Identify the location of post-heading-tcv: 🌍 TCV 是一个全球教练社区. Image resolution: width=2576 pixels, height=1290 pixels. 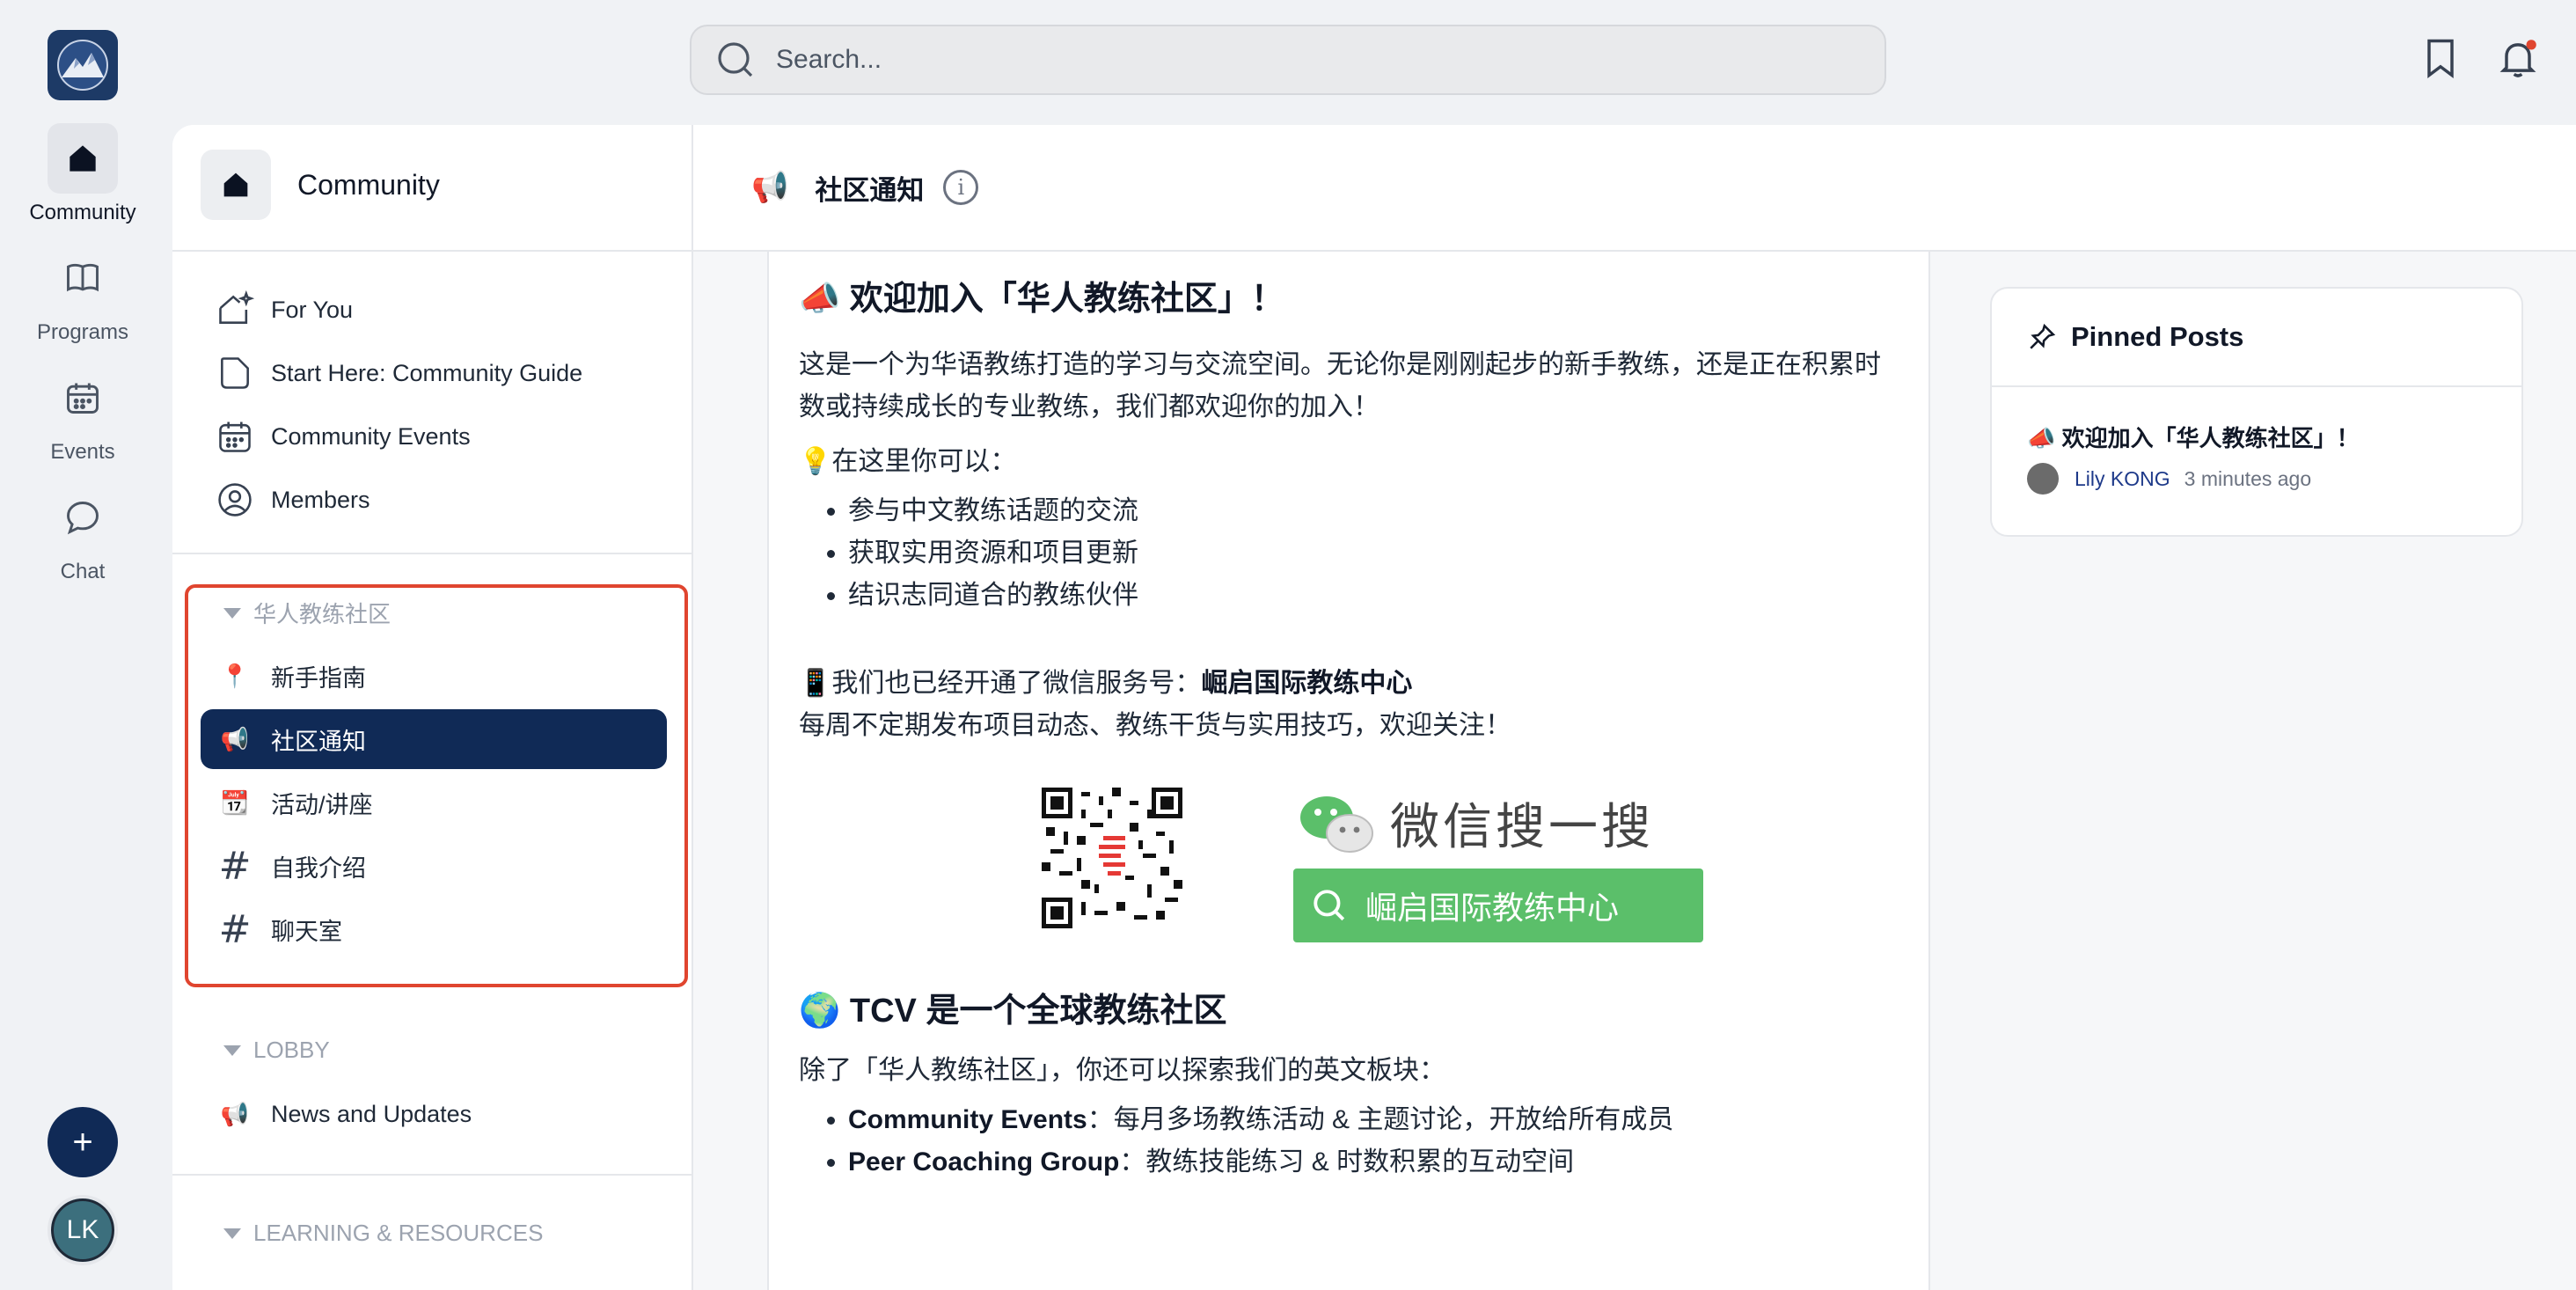
(1013, 1011).